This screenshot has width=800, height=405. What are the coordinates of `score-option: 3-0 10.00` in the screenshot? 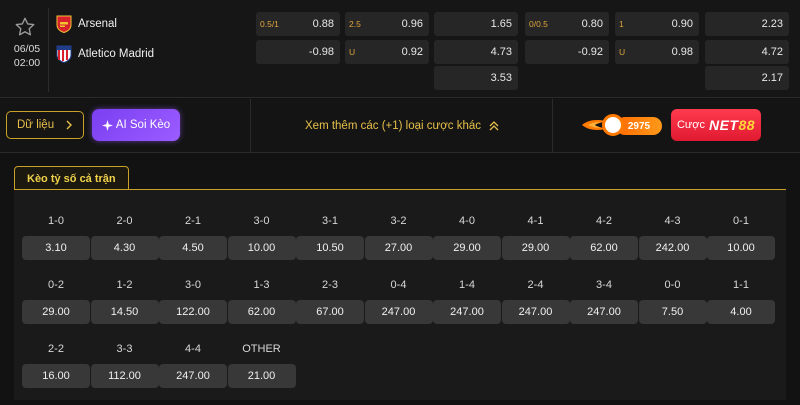 It's located at (261, 236).